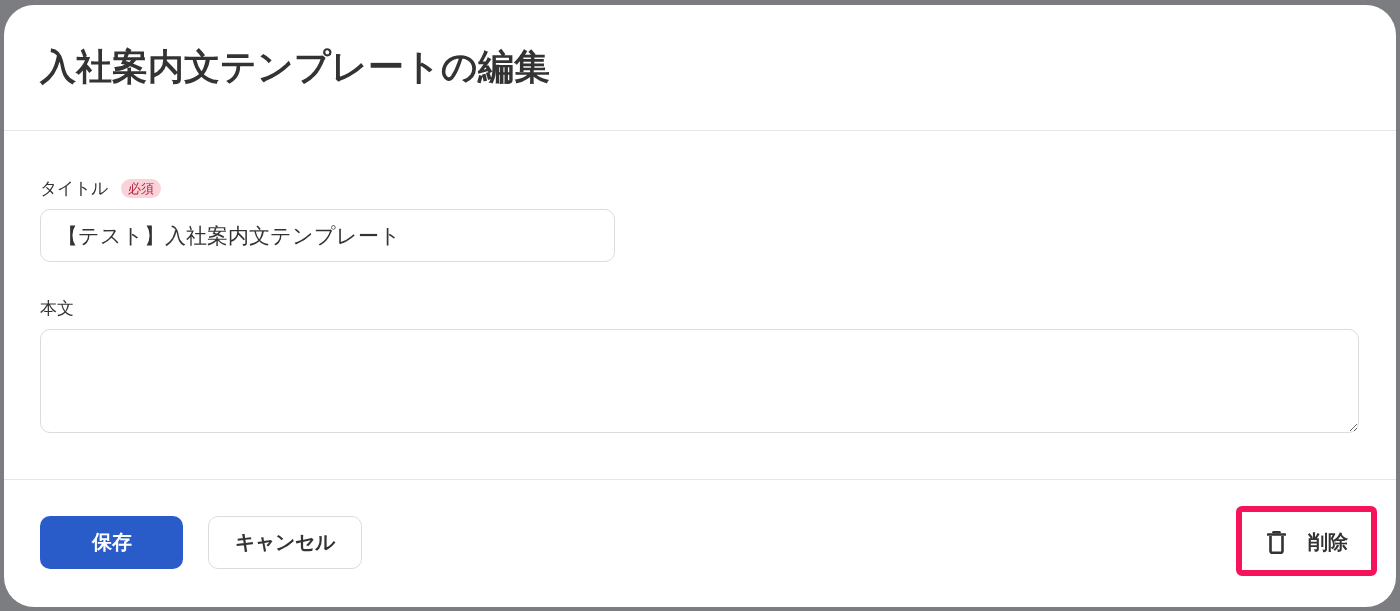 The image size is (1400, 611). Describe the element at coordinates (74, 188) in the screenshot. I see `field-label: タイトル` at that location.